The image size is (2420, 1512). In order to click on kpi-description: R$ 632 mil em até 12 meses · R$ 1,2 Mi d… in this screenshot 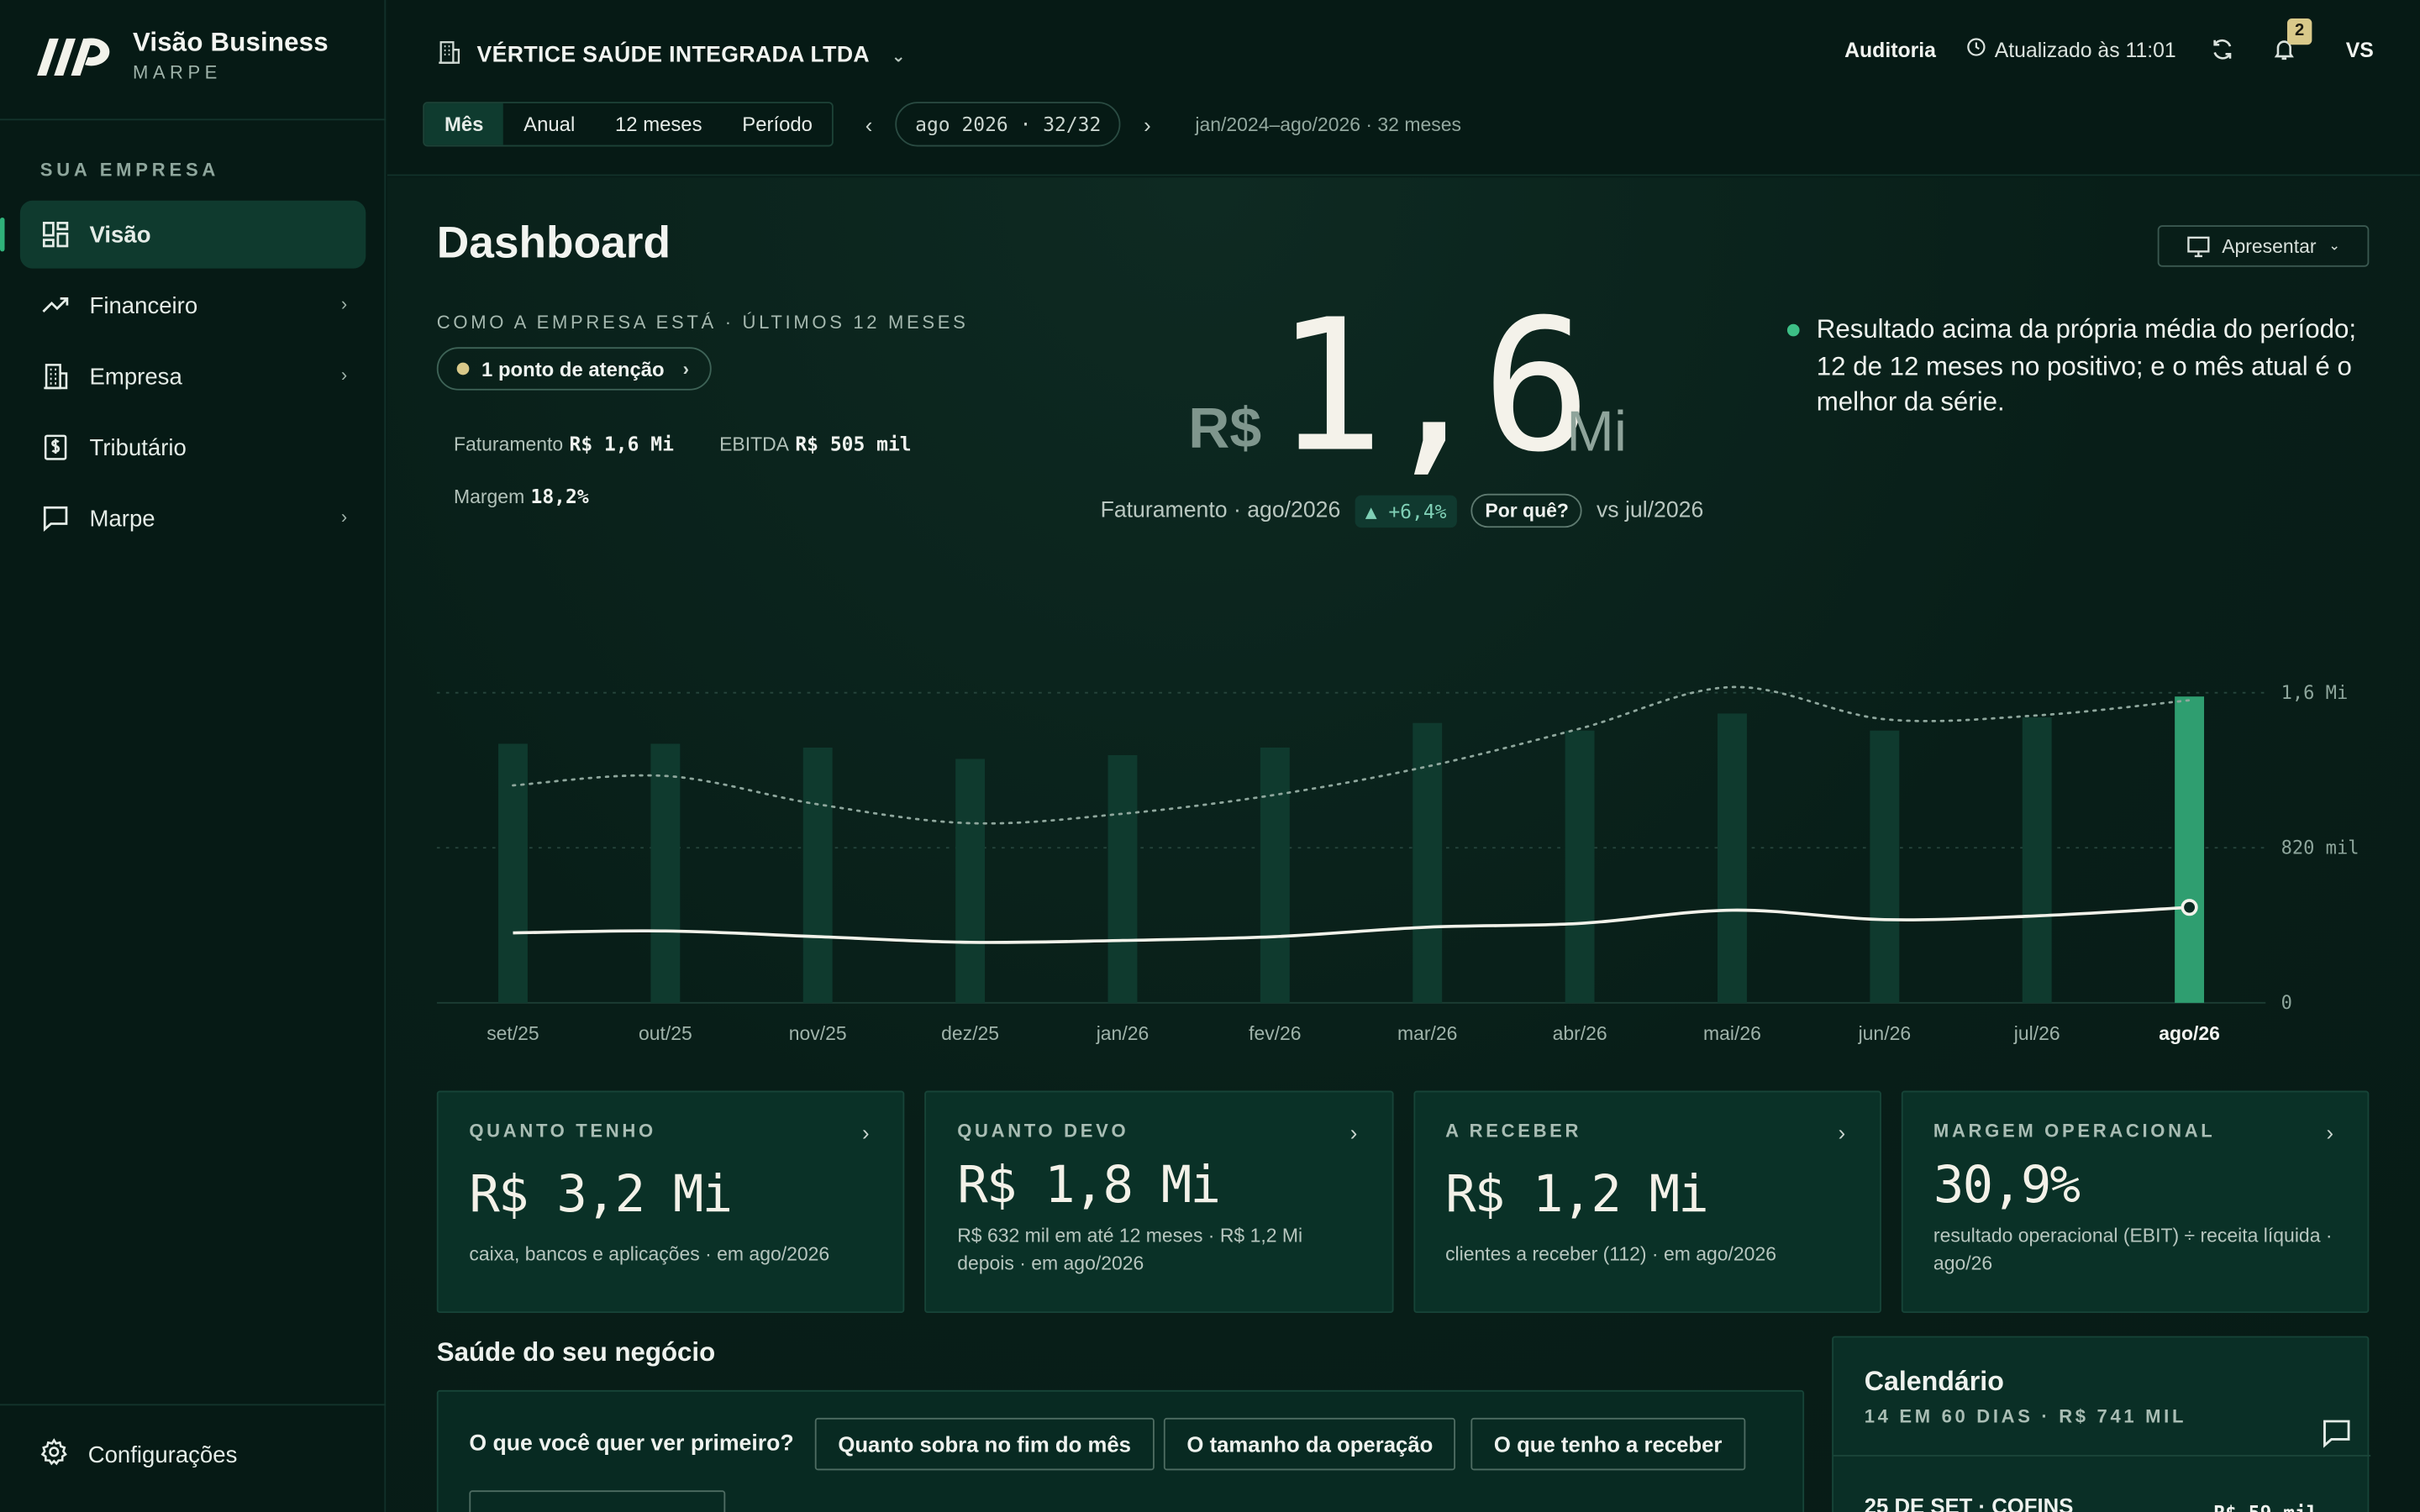, I will do `click(1130, 1249)`.